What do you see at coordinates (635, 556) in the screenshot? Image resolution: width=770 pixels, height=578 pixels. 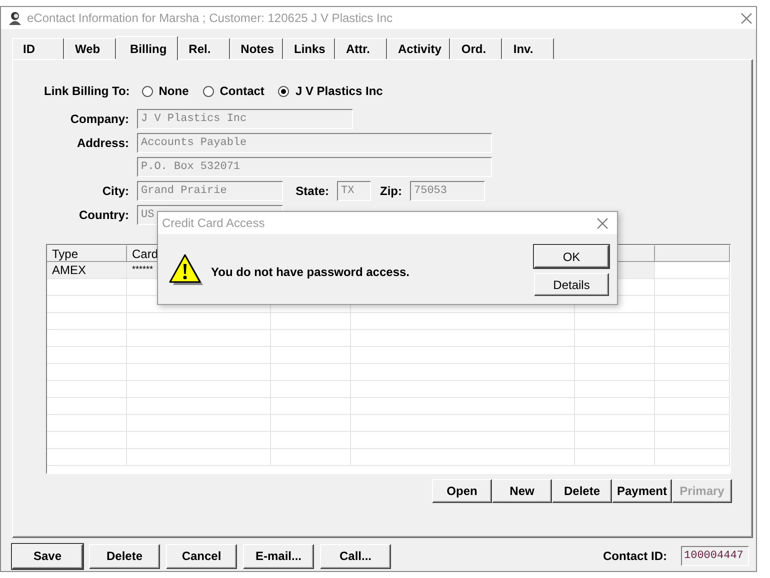 I see `field-label: Contact ID:` at bounding box center [635, 556].